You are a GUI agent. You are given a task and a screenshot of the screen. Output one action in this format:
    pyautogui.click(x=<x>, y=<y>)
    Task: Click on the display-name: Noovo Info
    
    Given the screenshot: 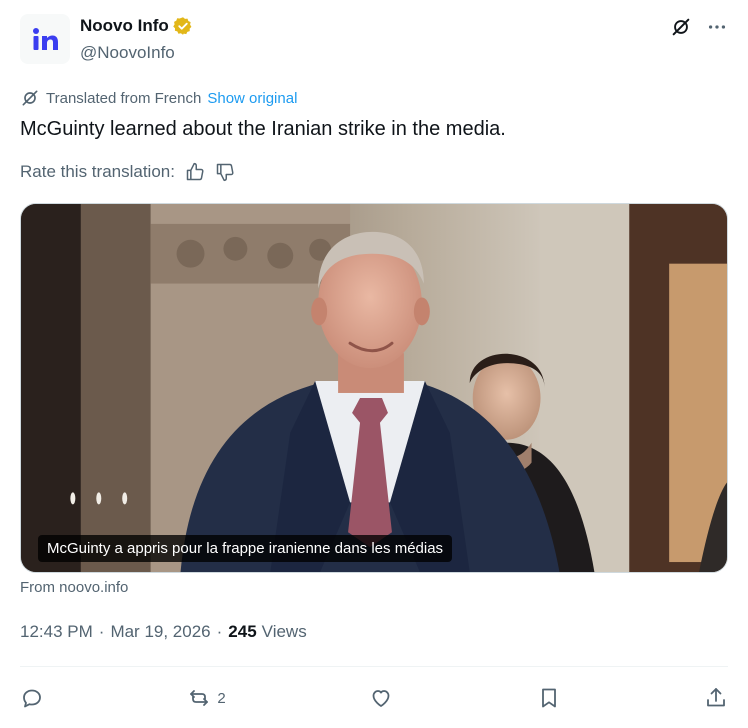 What is the action you would take?
    pyautogui.click(x=124, y=26)
    